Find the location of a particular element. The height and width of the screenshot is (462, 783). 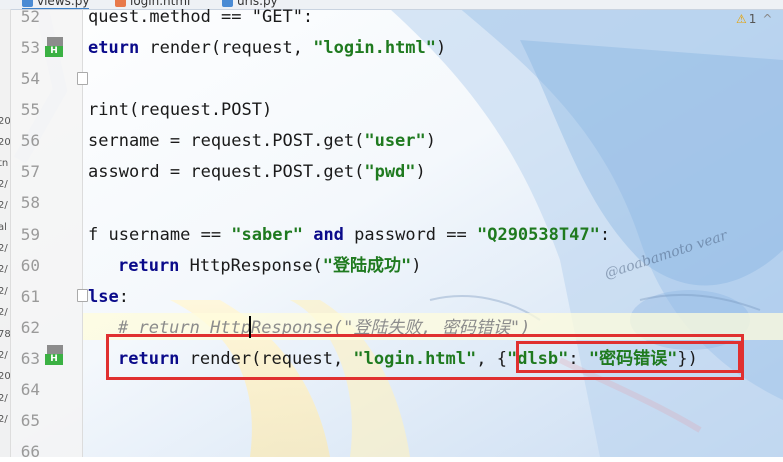

sidebar-fragment: tn is located at coordinates (4, 163).